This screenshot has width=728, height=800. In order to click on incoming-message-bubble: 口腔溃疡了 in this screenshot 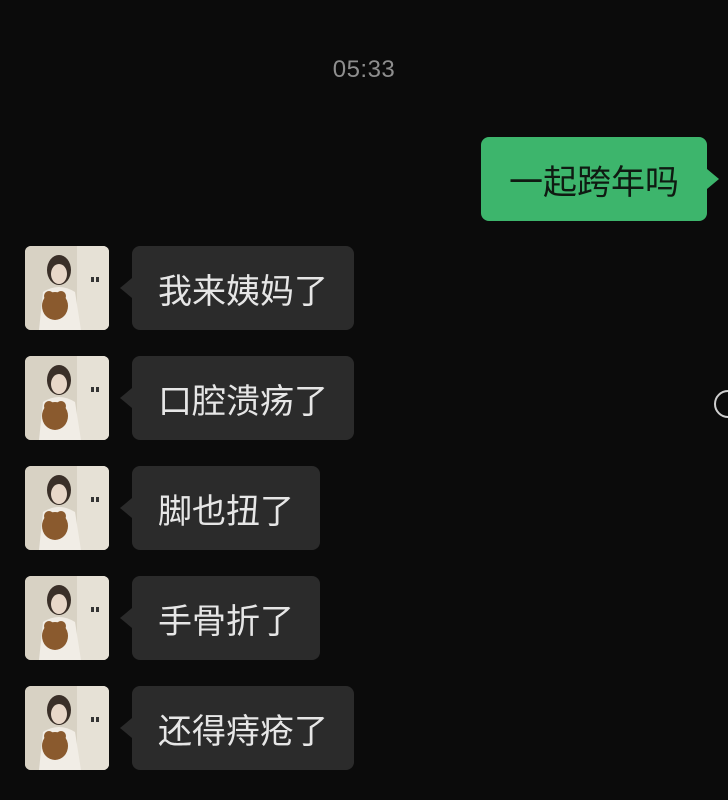, I will do `click(237, 398)`.